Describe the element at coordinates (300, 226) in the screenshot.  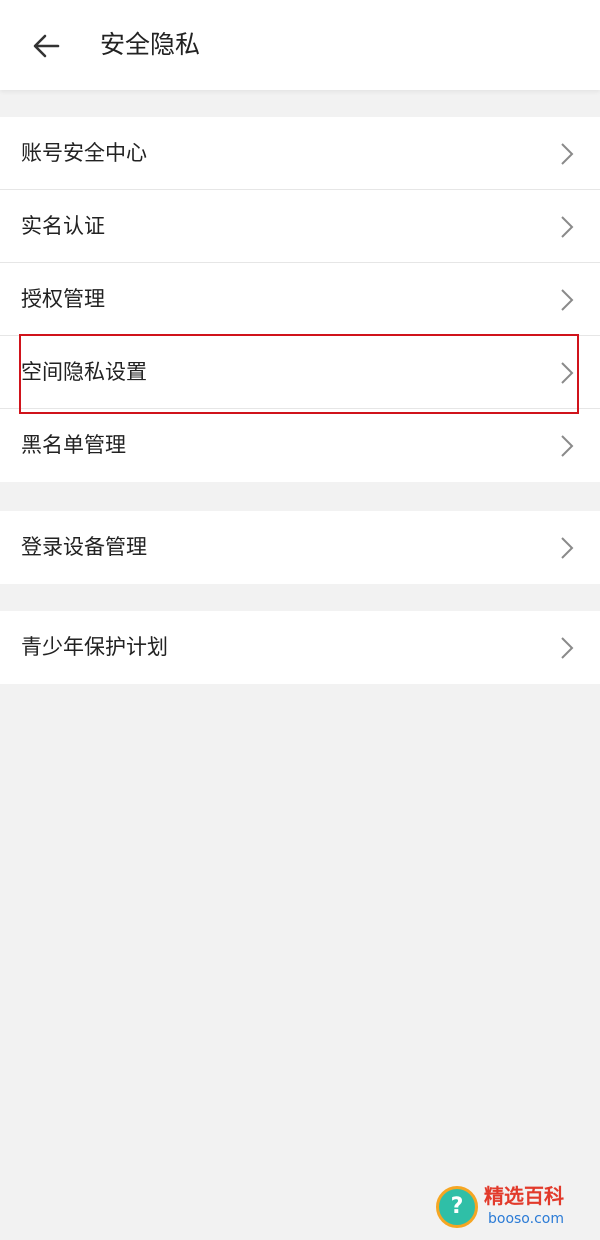
I see `row-real-name-verification: 实名认证` at that location.